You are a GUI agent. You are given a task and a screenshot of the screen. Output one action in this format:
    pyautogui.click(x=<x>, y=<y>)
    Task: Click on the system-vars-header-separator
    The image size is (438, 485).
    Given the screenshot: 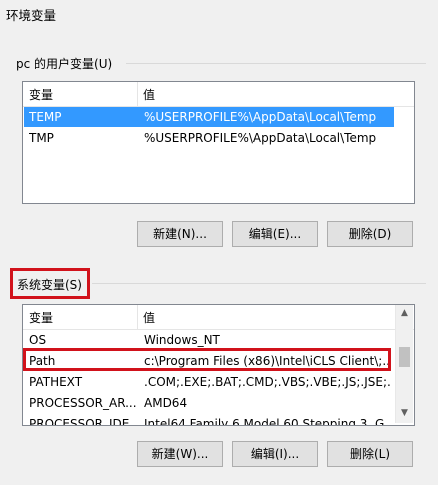 What is the action you would take?
    pyautogui.click(x=137, y=317)
    